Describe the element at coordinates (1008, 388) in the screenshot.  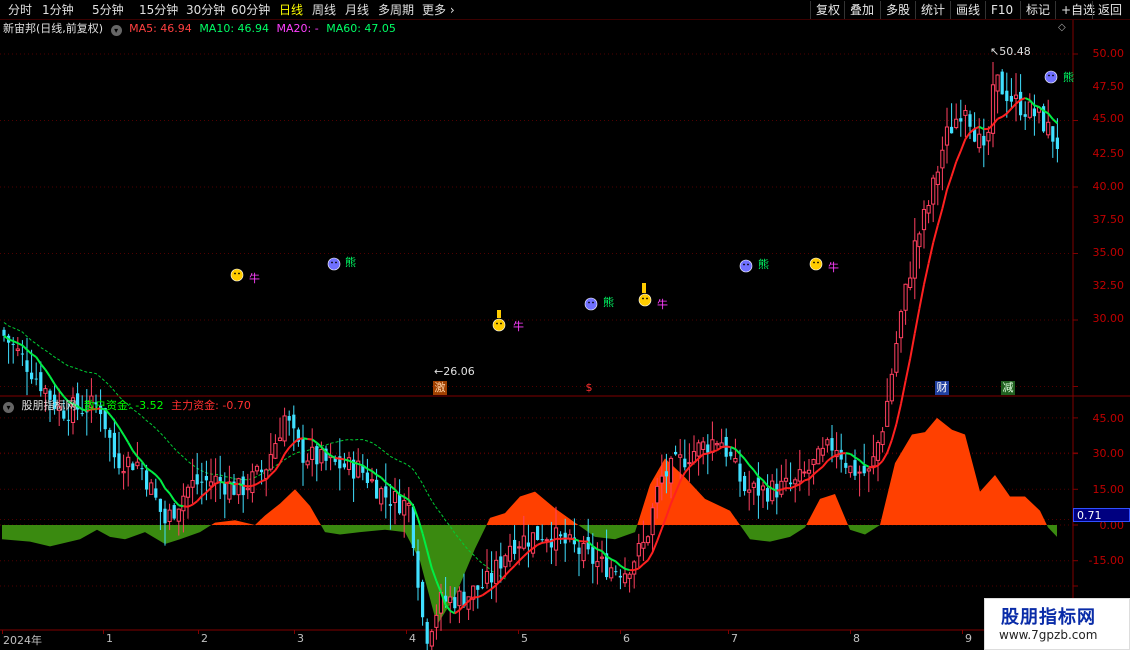
I see `event-marker-reduce: 减` at that location.